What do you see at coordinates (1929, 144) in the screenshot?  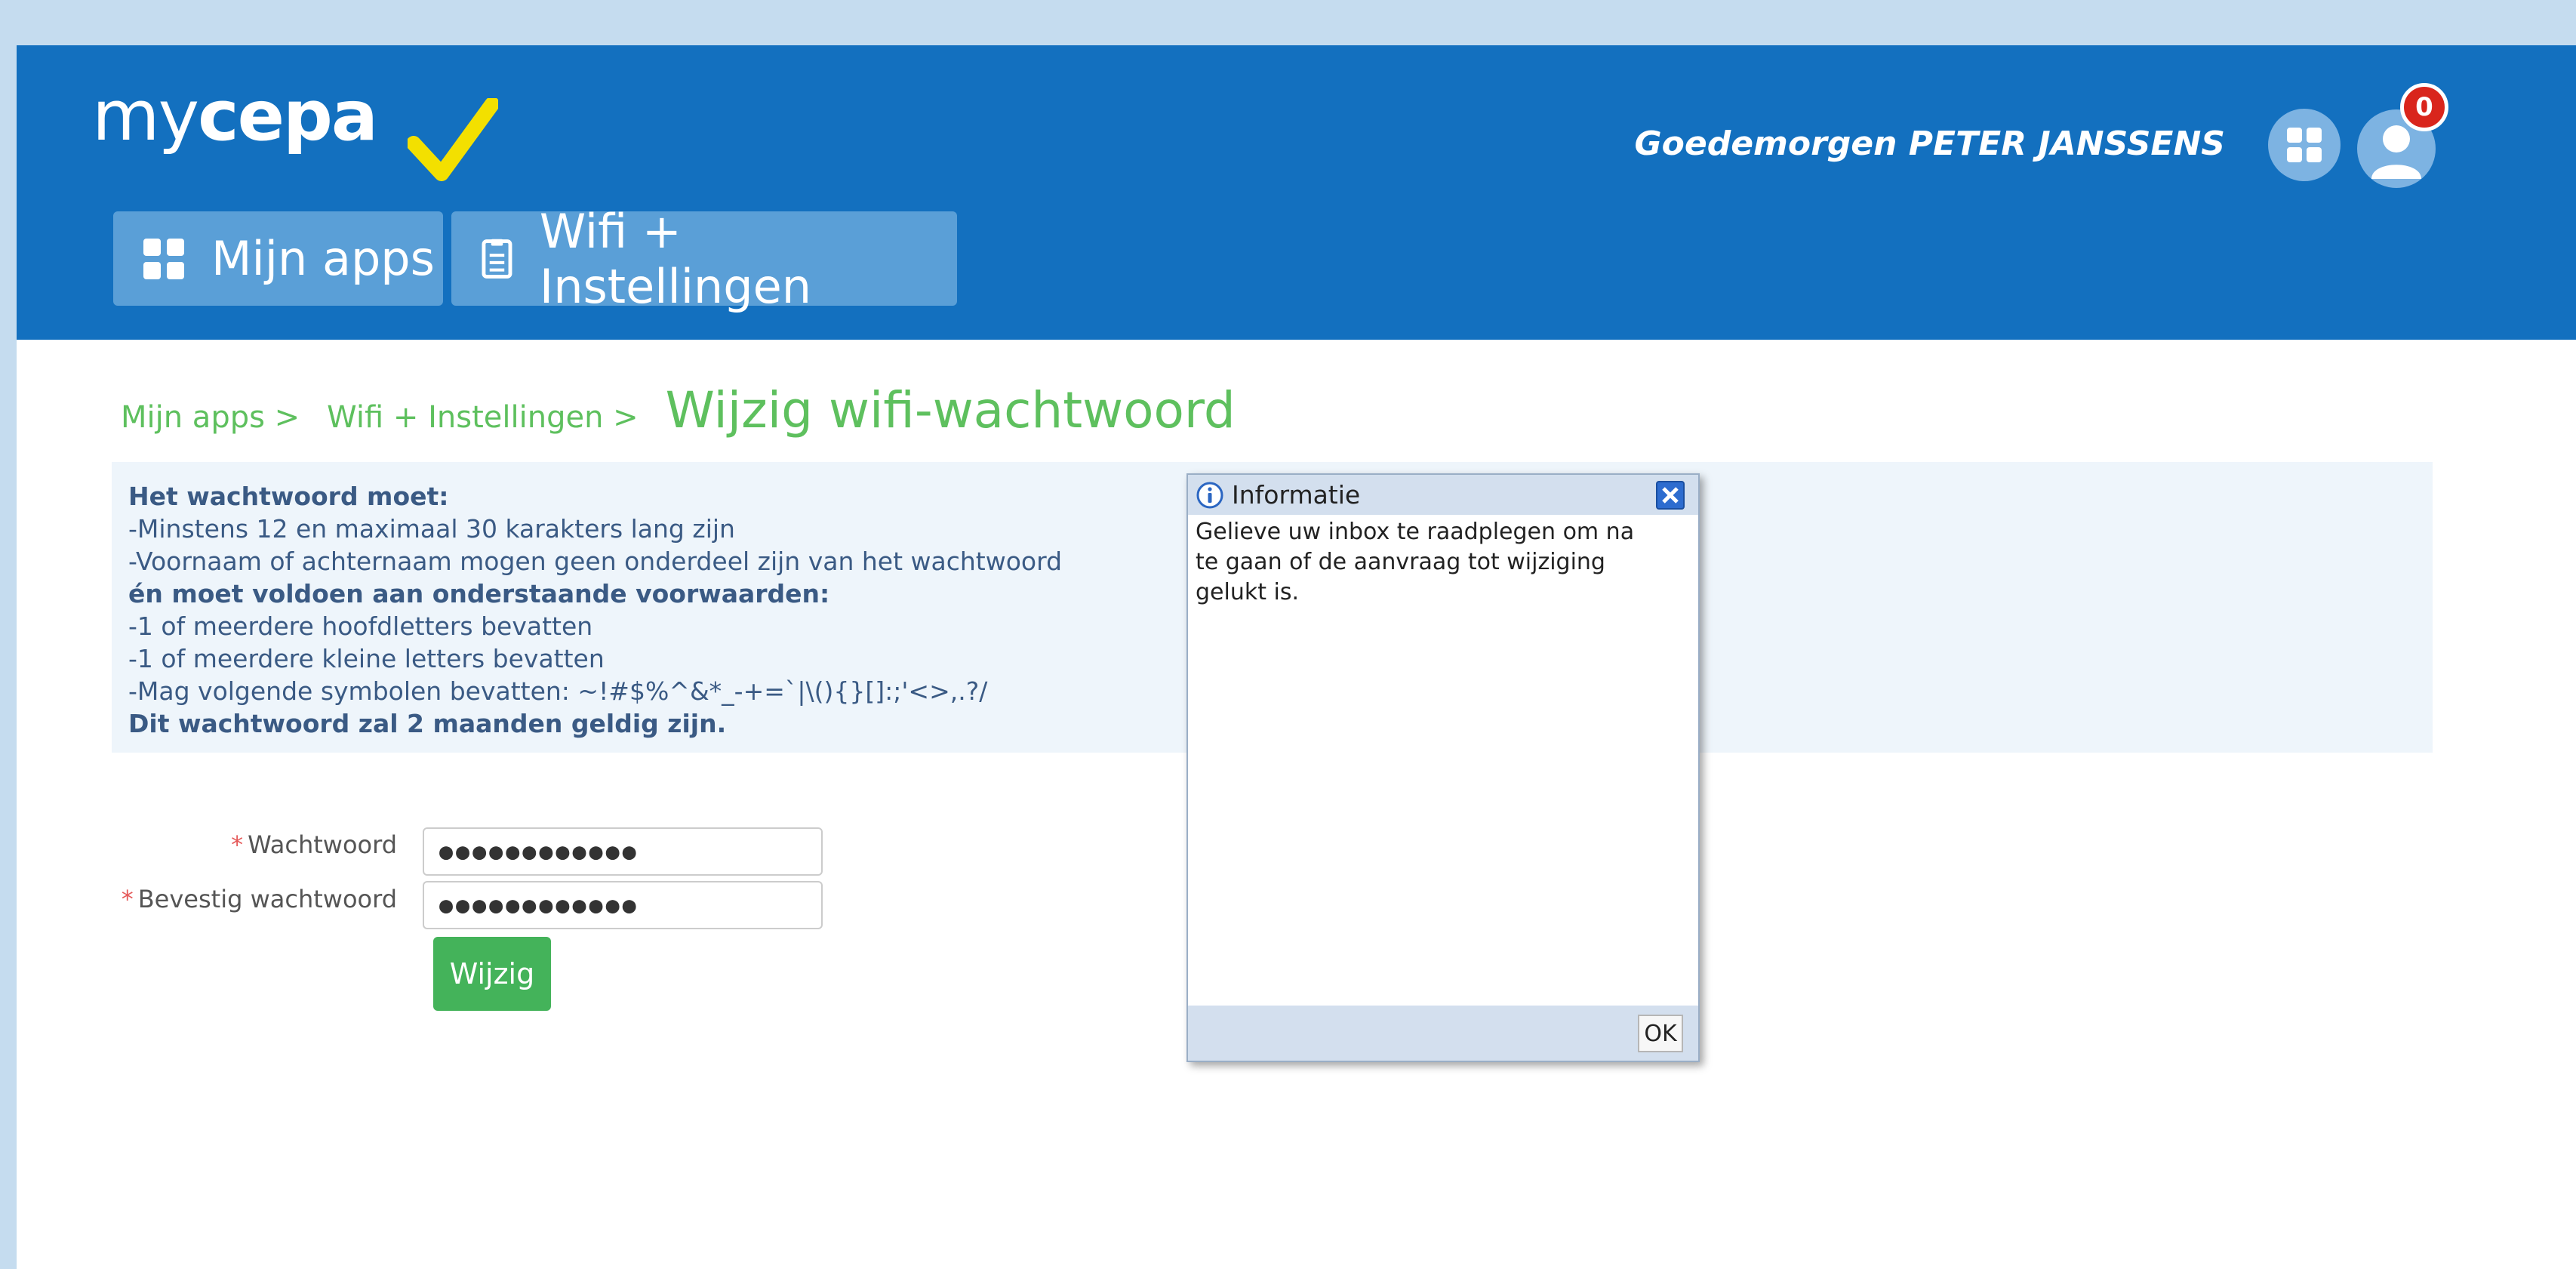 I see `user-greeting: Goedemorgen PETER JANSSENS` at bounding box center [1929, 144].